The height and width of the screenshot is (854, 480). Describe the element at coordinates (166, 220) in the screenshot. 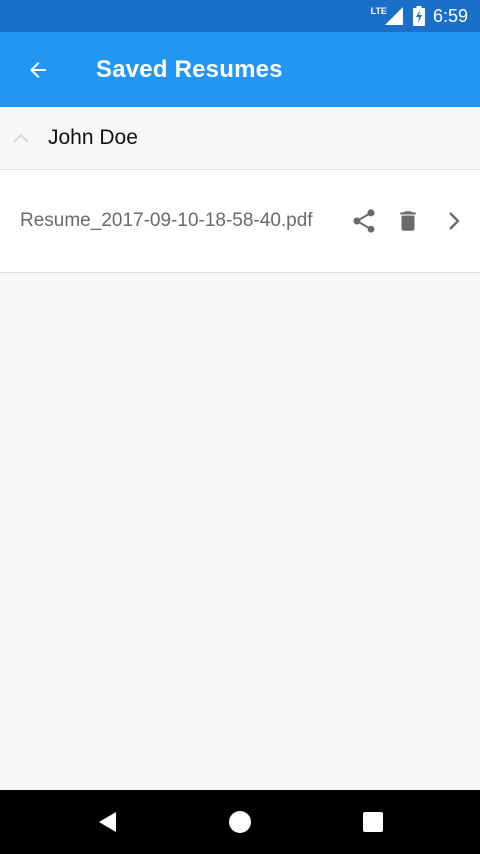

I see `file-name: Resume_2017-09-10-18-58-40.pdf` at that location.